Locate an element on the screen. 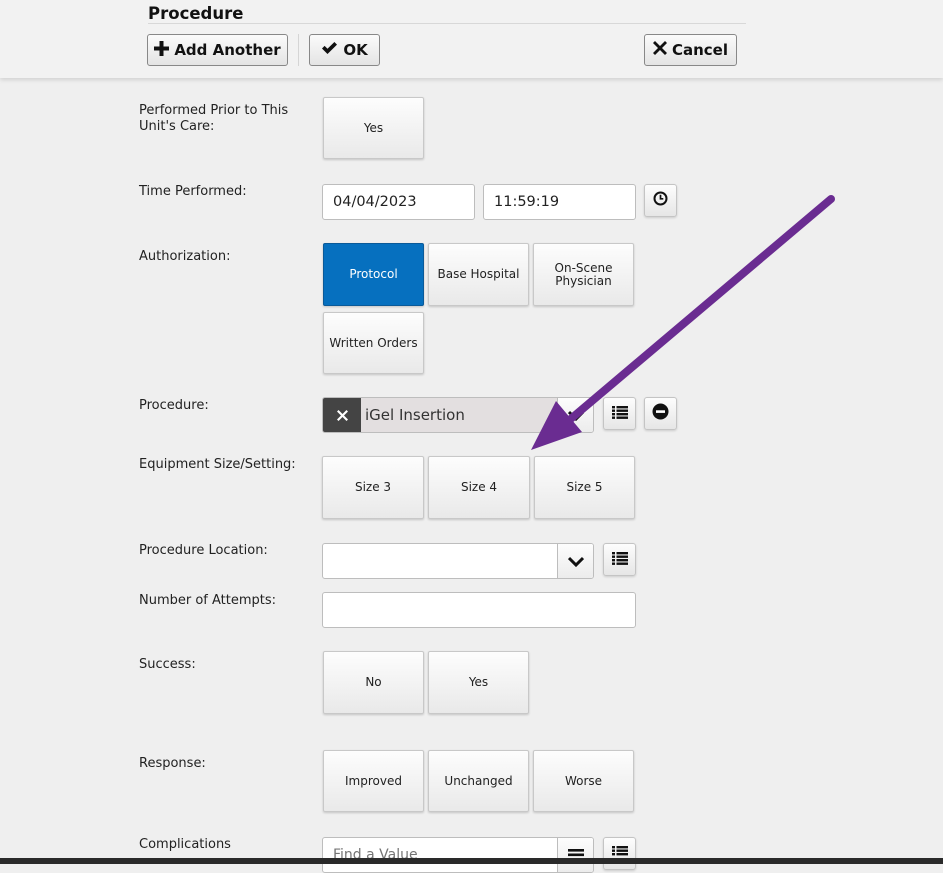 This screenshot has width=943, height=873. annotation-arrow-icon is located at coordinates (683, 322).